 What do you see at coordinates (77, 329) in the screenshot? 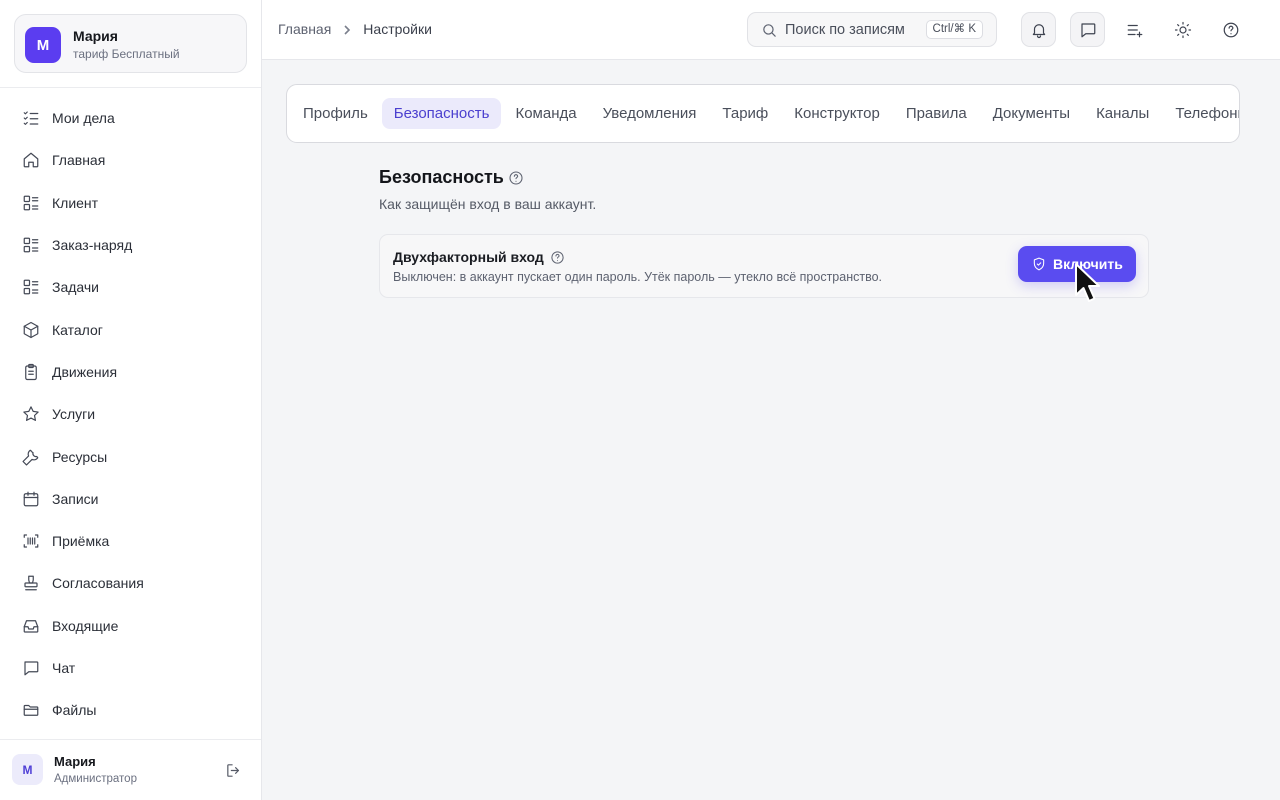
I see `sidebar-item-label: Каталог` at bounding box center [77, 329].